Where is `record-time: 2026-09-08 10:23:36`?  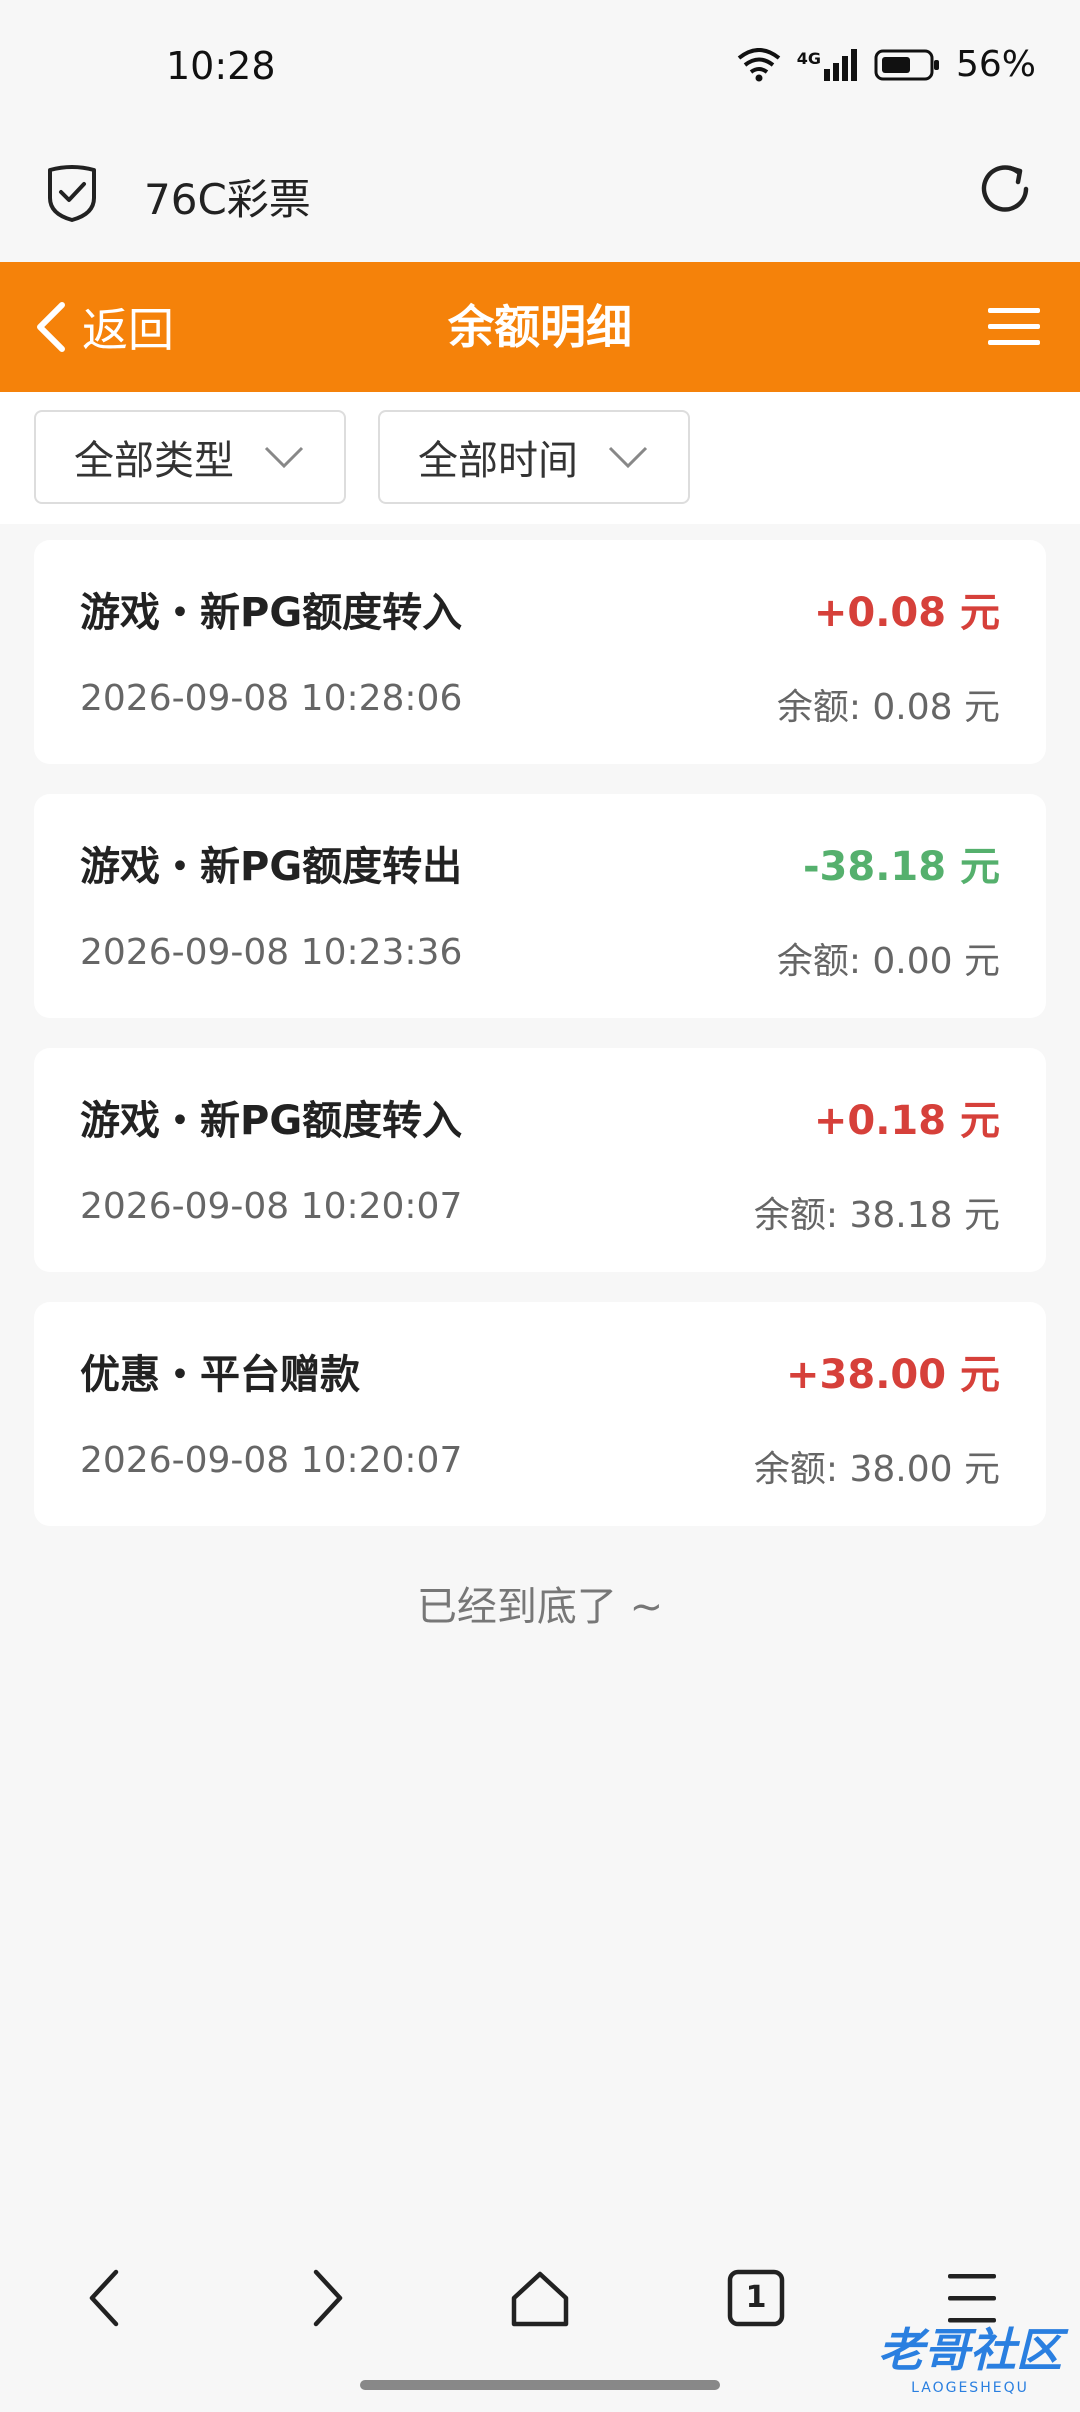 record-time: 2026-09-08 10:23:36 is located at coordinates (271, 952).